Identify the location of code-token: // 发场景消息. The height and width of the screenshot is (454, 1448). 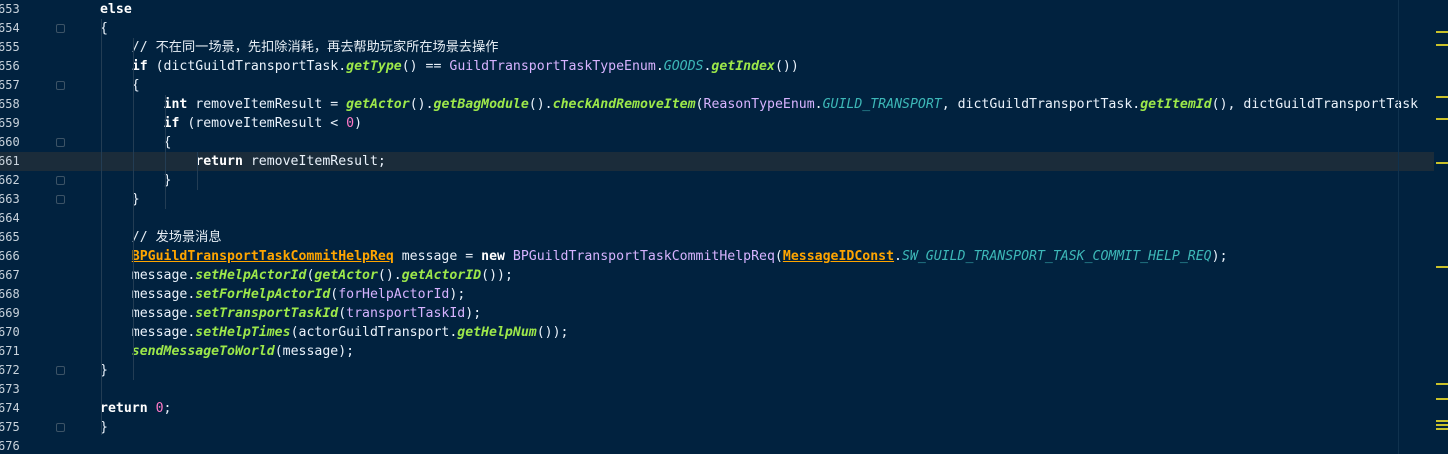
(161, 237).